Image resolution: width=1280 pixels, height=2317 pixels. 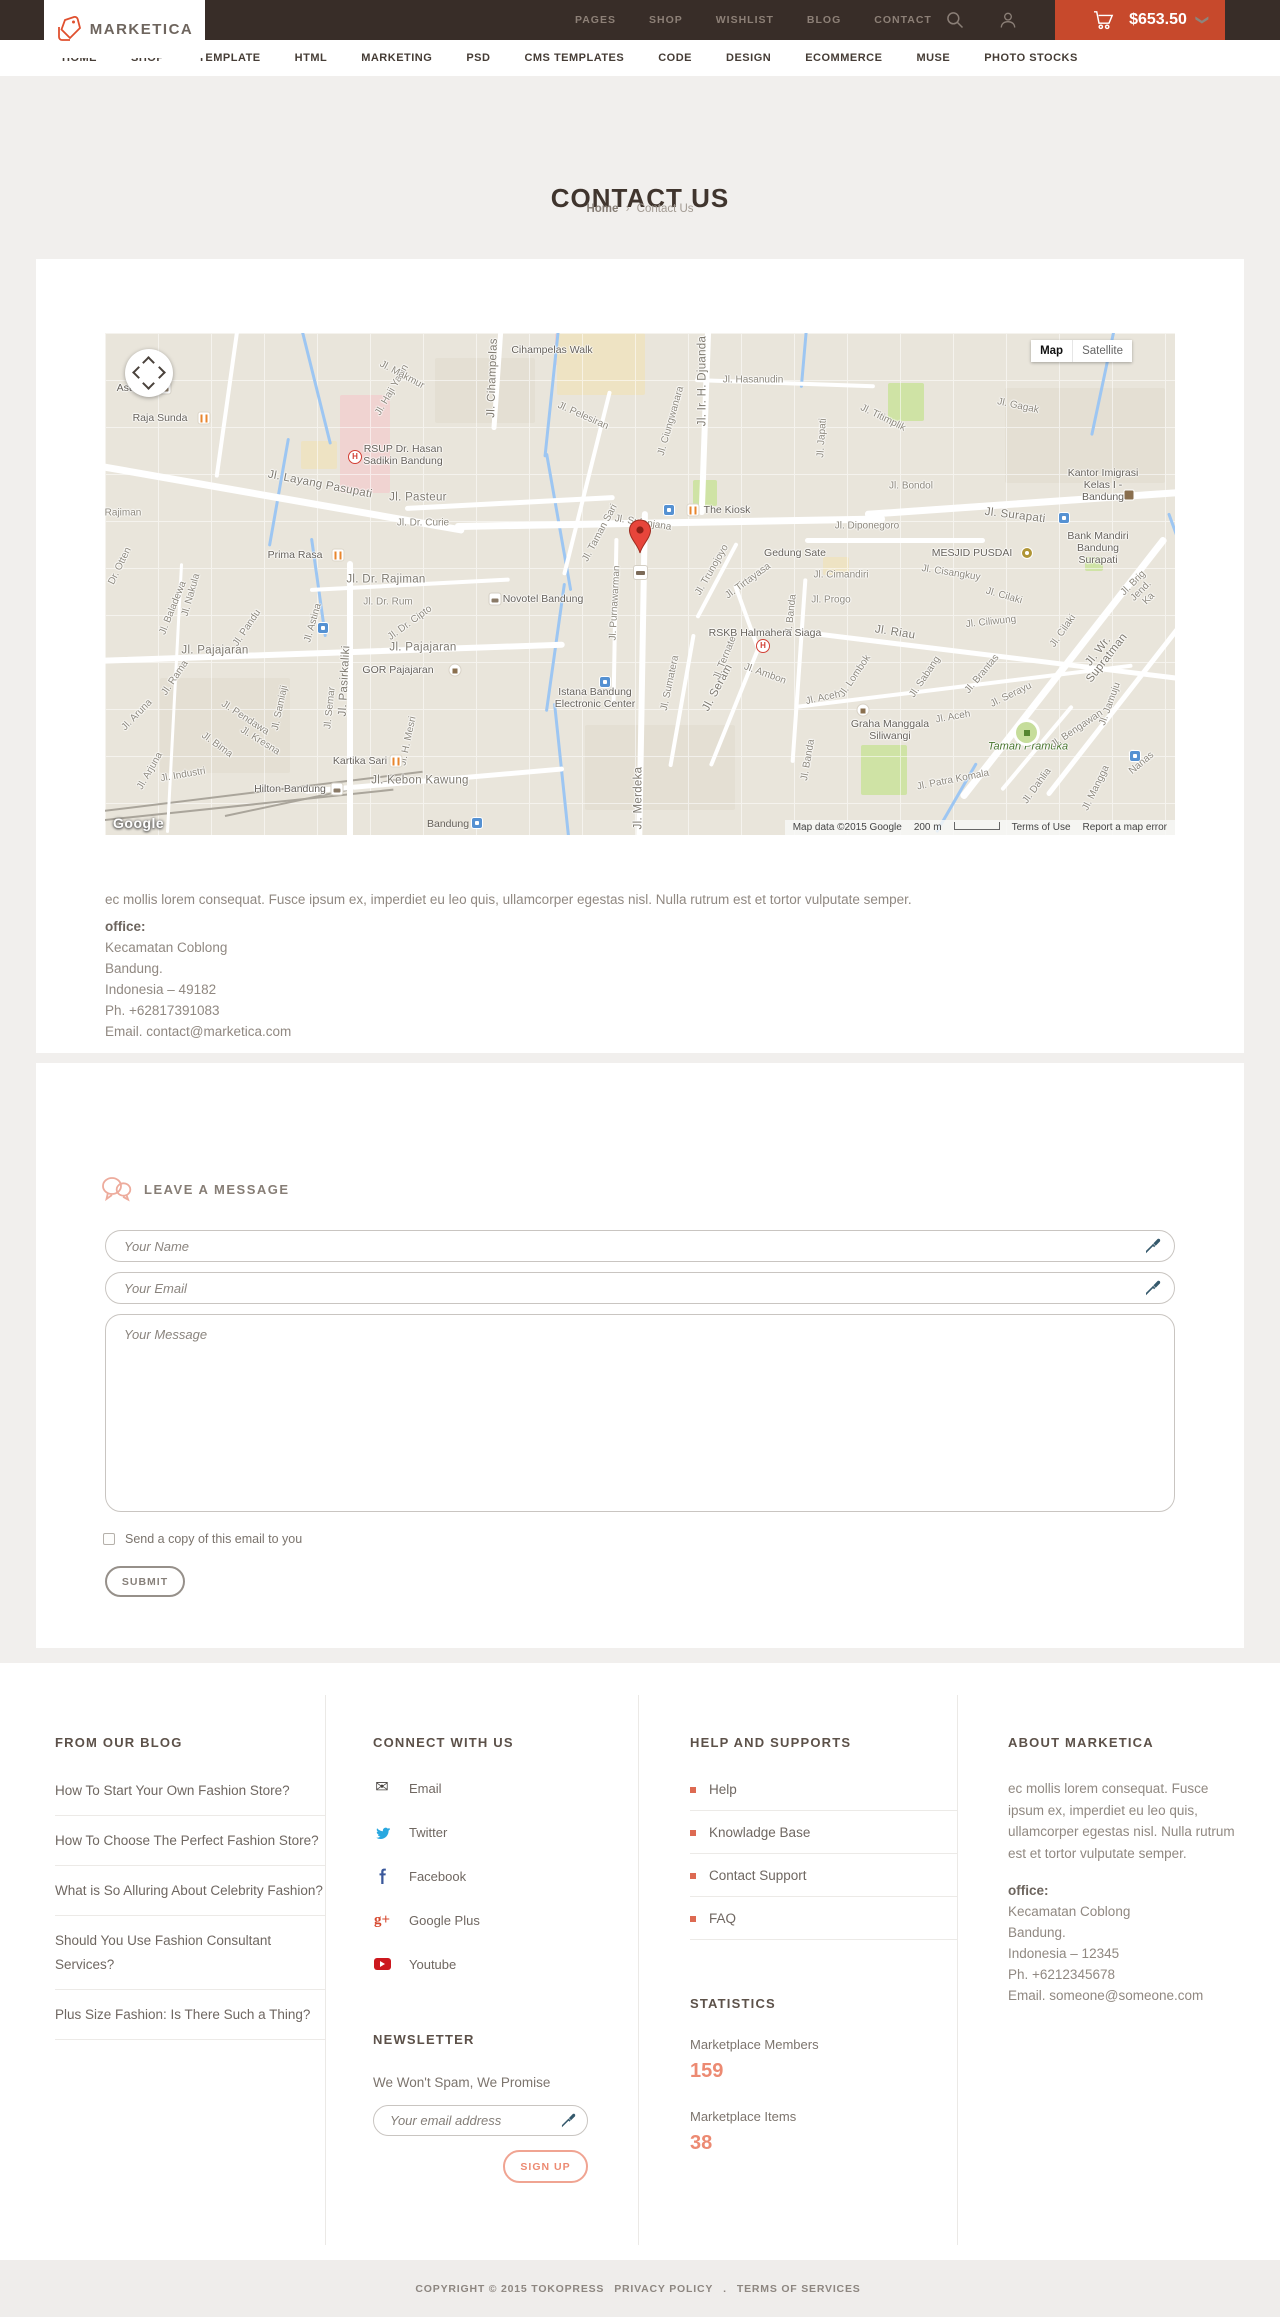 I want to click on pan-left-icon, so click(x=138, y=372).